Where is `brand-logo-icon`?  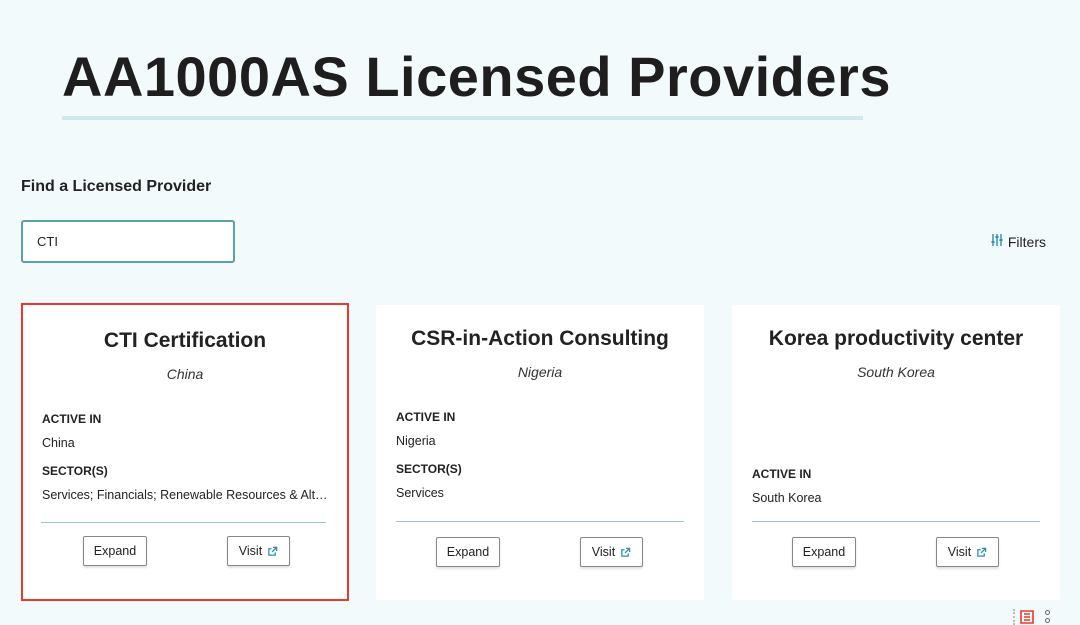
brand-logo-icon is located at coordinates (1027, 616).